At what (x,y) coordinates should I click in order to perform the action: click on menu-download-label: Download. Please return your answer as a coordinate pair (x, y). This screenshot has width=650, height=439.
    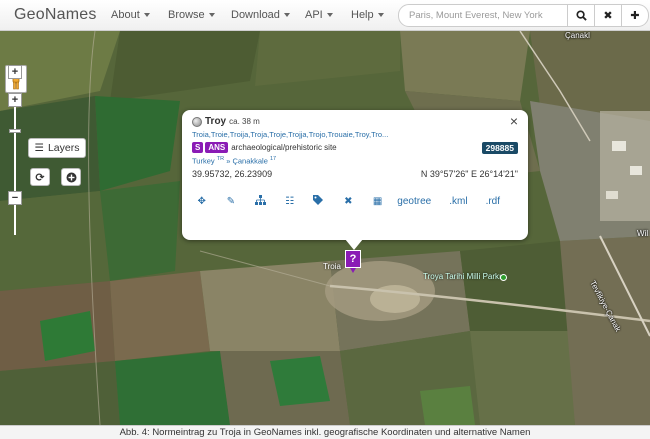
    Looking at the image, I should click on (255, 15).